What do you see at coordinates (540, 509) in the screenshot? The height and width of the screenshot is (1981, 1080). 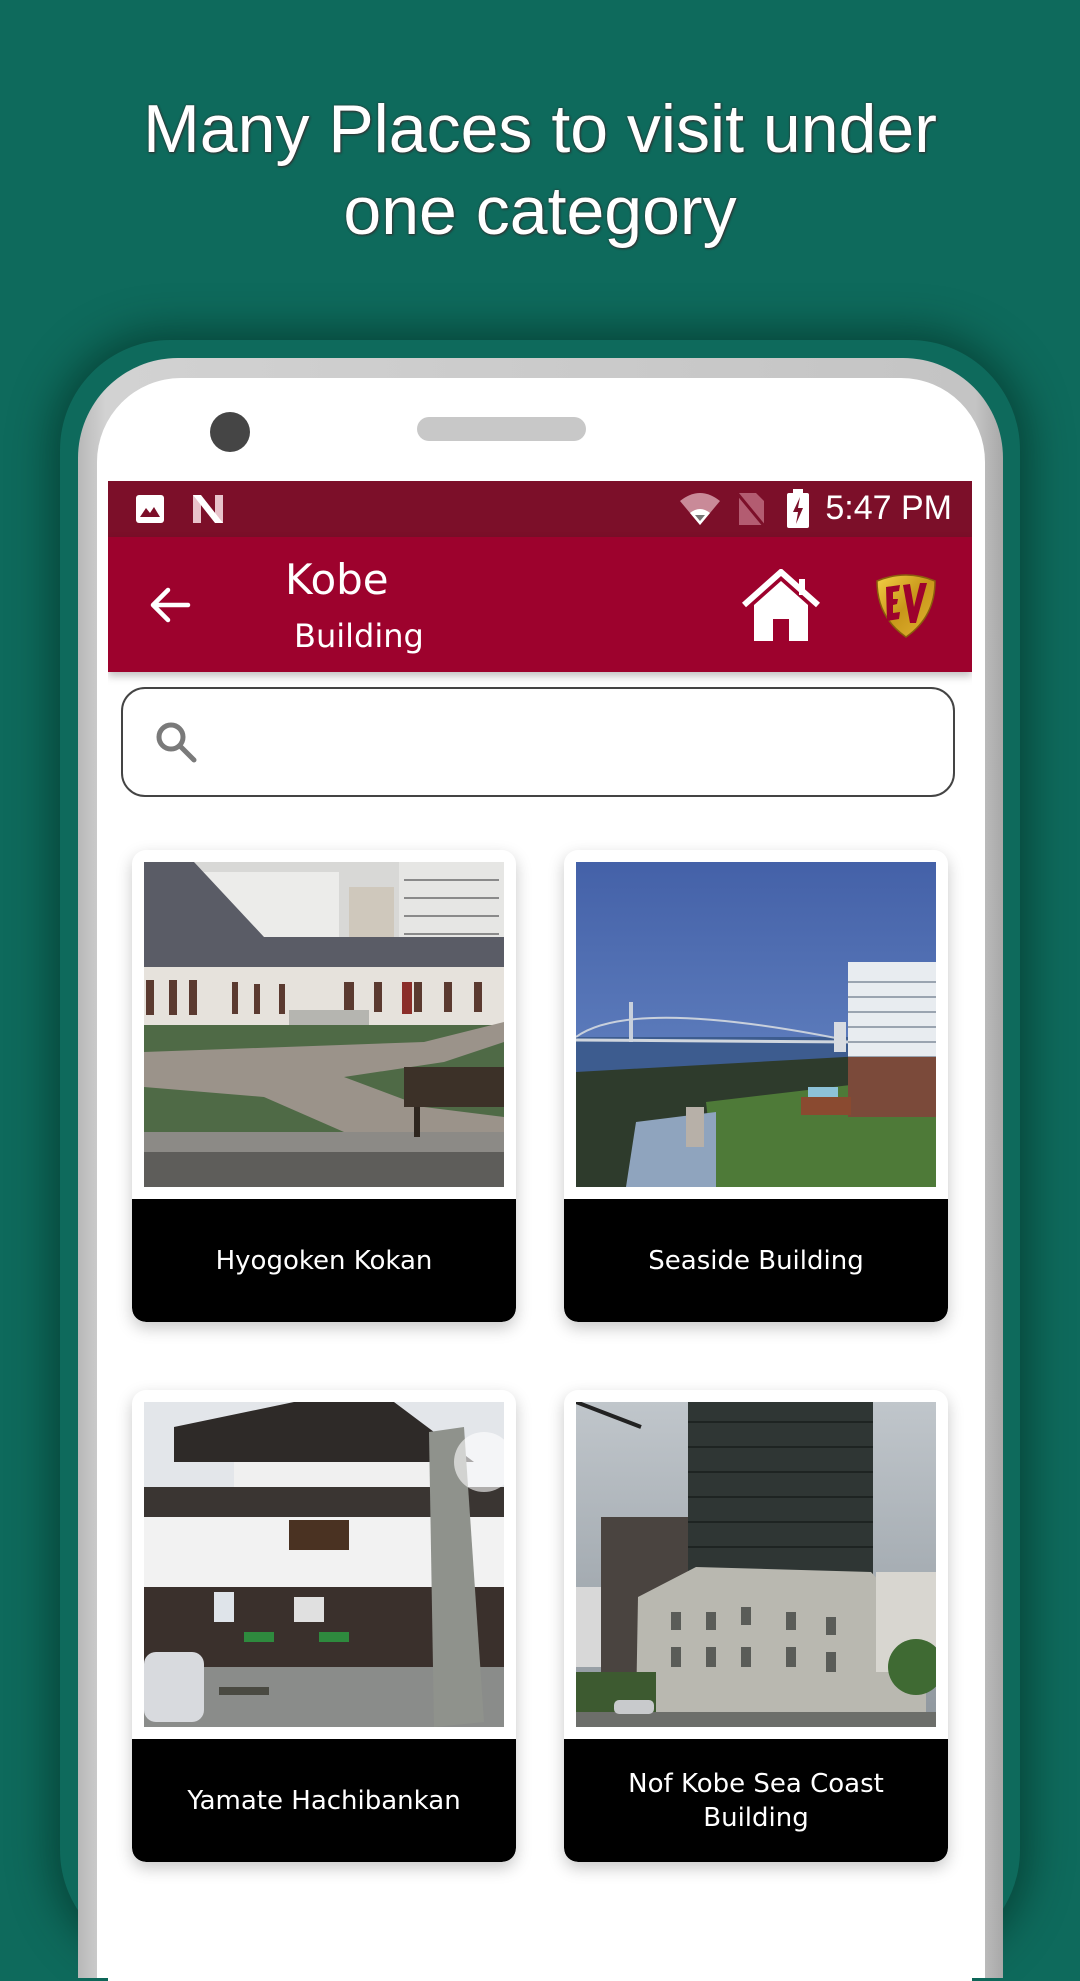 I see `status-bar: 5:47 PM` at bounding box center [540, 509].